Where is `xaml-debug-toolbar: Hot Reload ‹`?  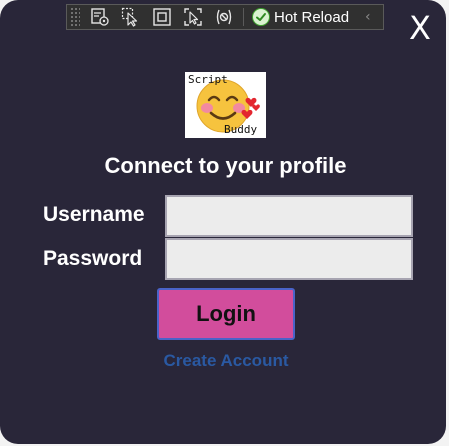
xaml-debug-toolbar: Hot Reload ‹ is located at coordinates (225, 17).